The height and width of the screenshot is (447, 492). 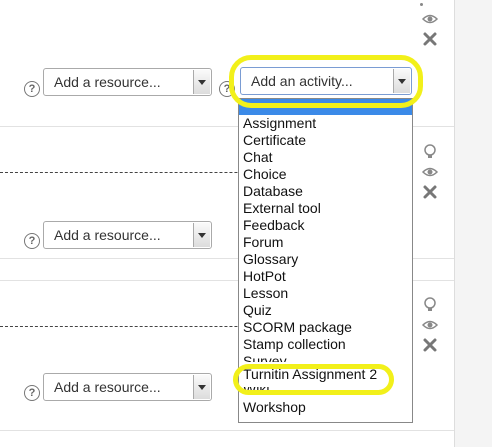 What do you see at coordinates (325, 310) in the screenshot?
I see `activity-option: Quiz` at bounding box center [325, 310].